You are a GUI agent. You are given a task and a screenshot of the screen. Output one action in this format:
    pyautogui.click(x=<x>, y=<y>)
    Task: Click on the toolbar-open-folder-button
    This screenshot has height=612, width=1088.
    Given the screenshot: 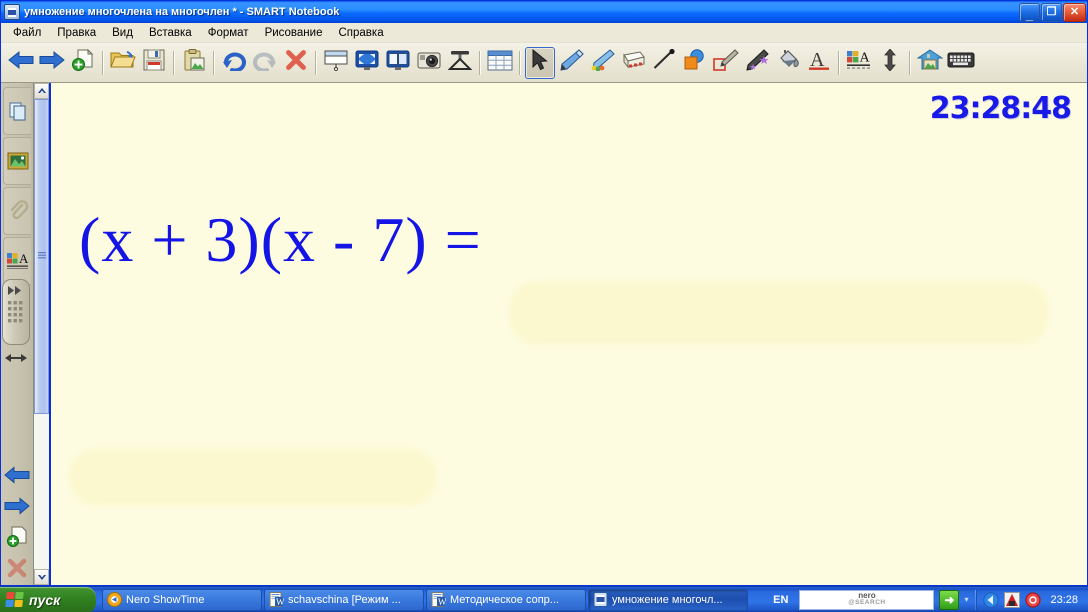 What is the action you would take?
    pyautogui.click(x=123, y=63)
    